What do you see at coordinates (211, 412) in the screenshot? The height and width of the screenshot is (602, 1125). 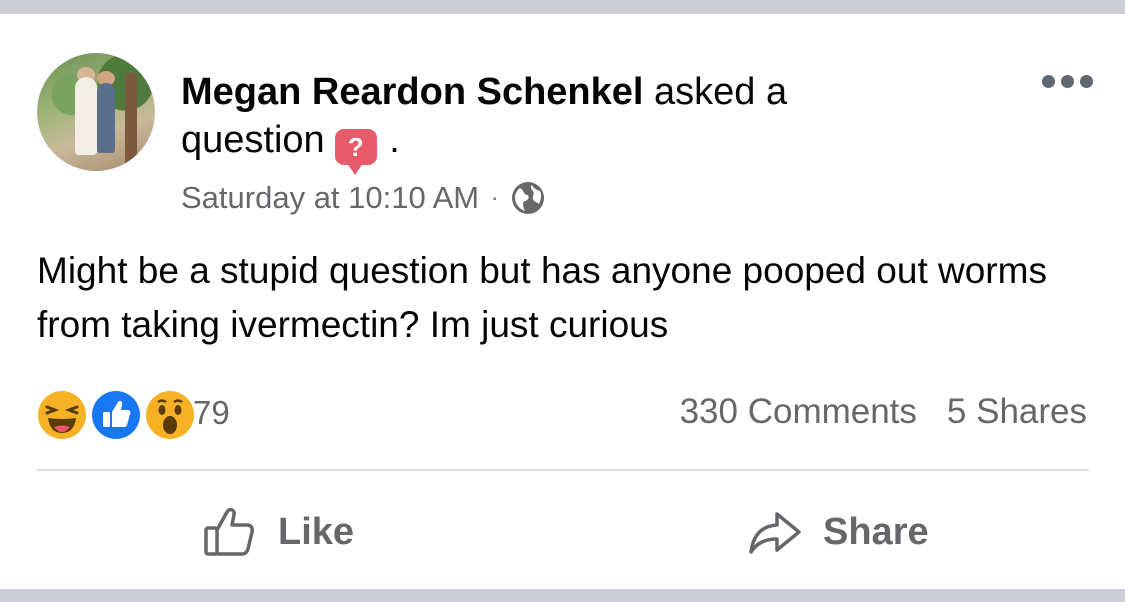 I see `reaction-count: 79` at bounding box center [211, 412].